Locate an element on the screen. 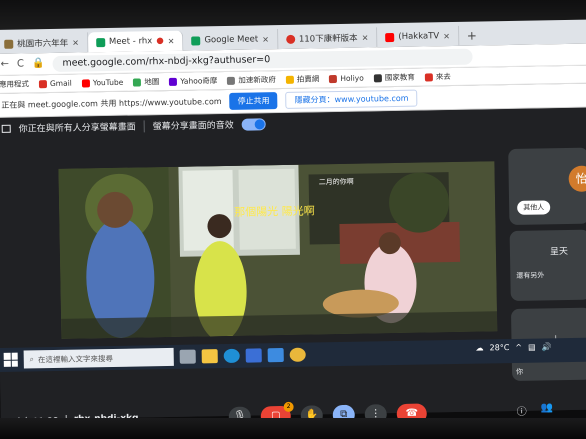 This screenshot has height=439, width=586. bookmark-edu: 國家教育 is located at coordinates (394, 78).